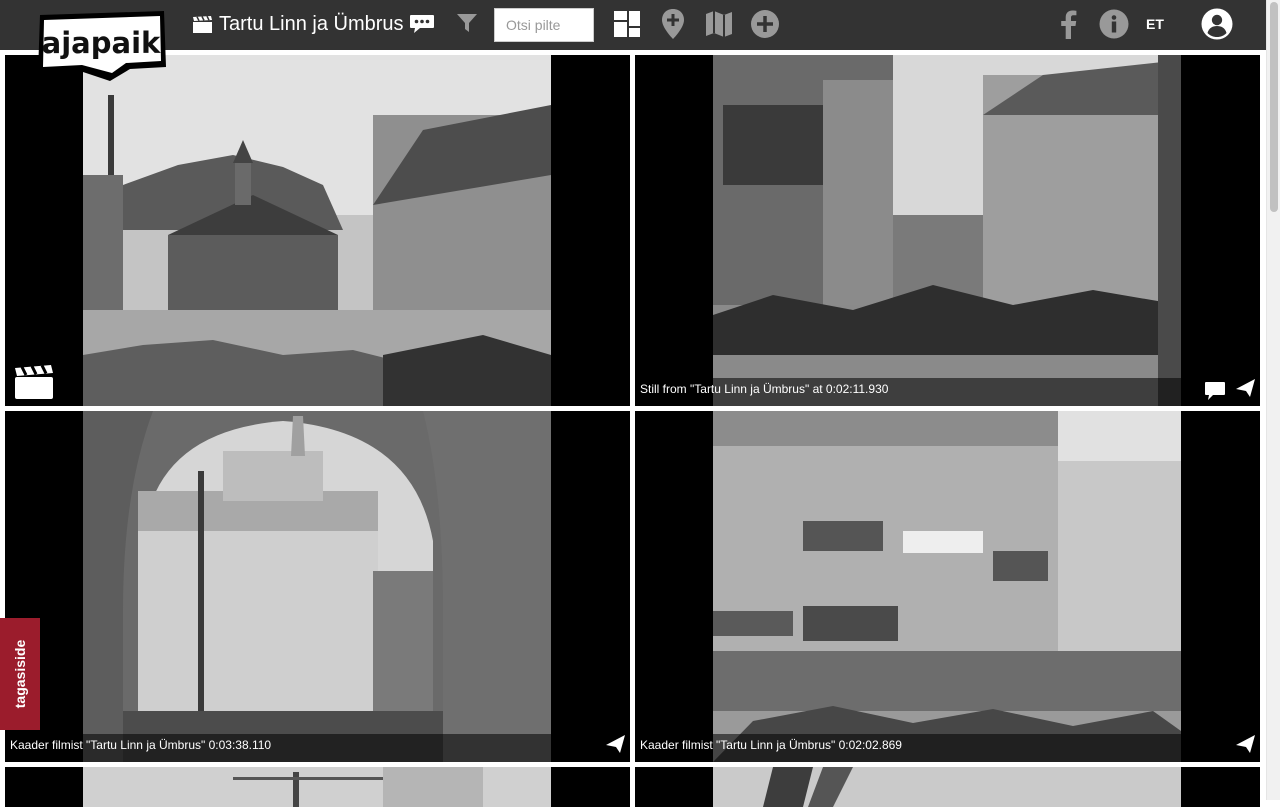  I want to click on user-account-button, so click(1217, 24).